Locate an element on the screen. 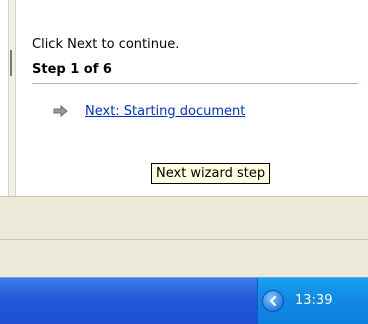 The image size is (368, 324). taskbar: 13:39 is located at coordinates (184, 300).